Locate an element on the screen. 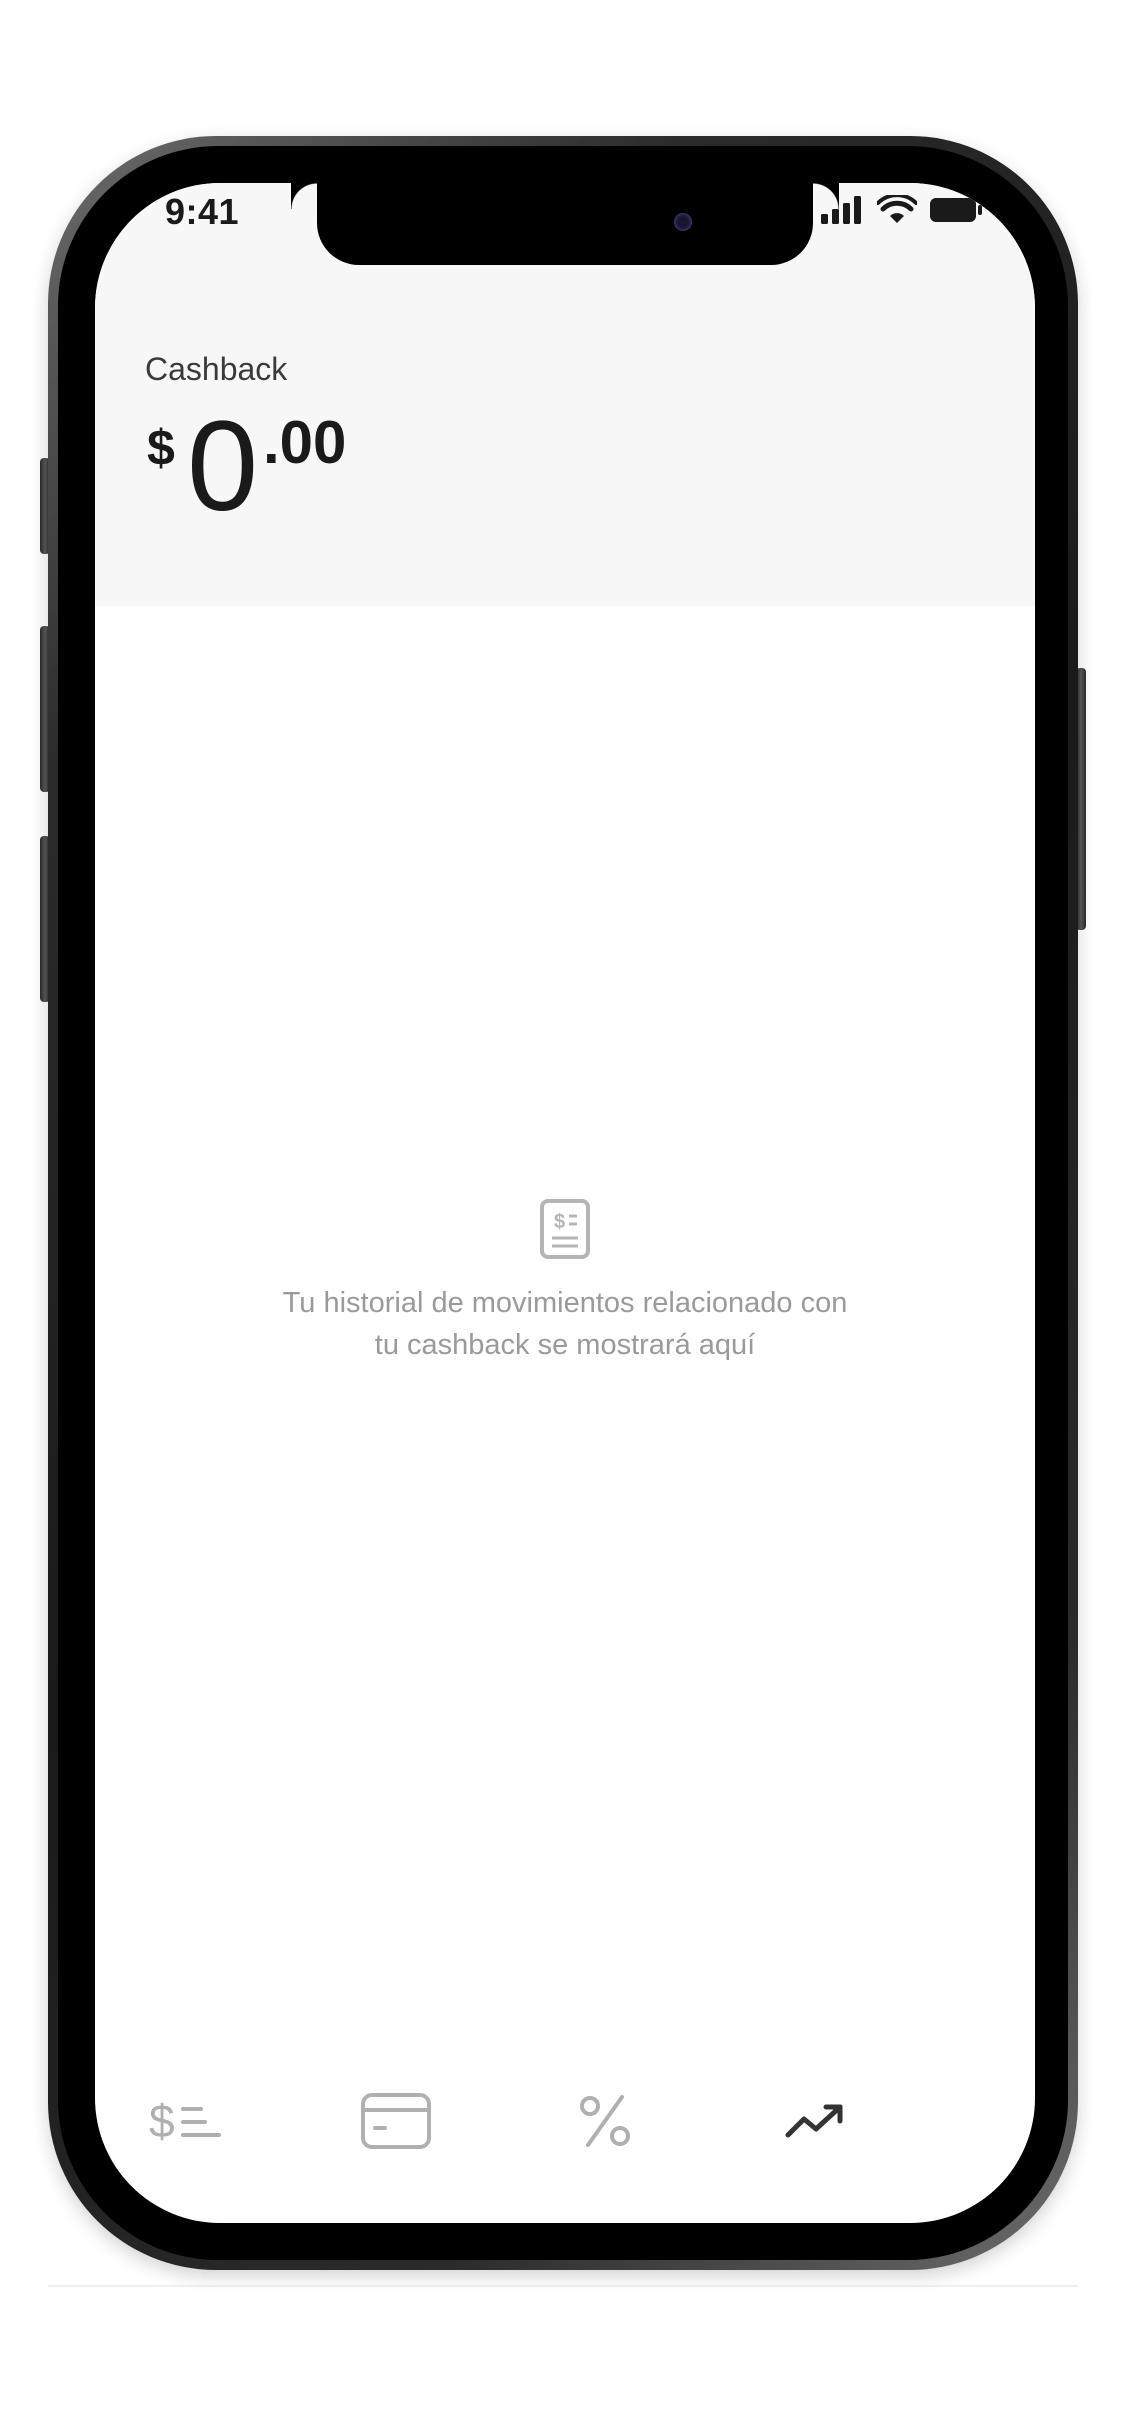 This screenshot has width=1125, height=2436. wifi-icon is located at coordinates (897, 211).